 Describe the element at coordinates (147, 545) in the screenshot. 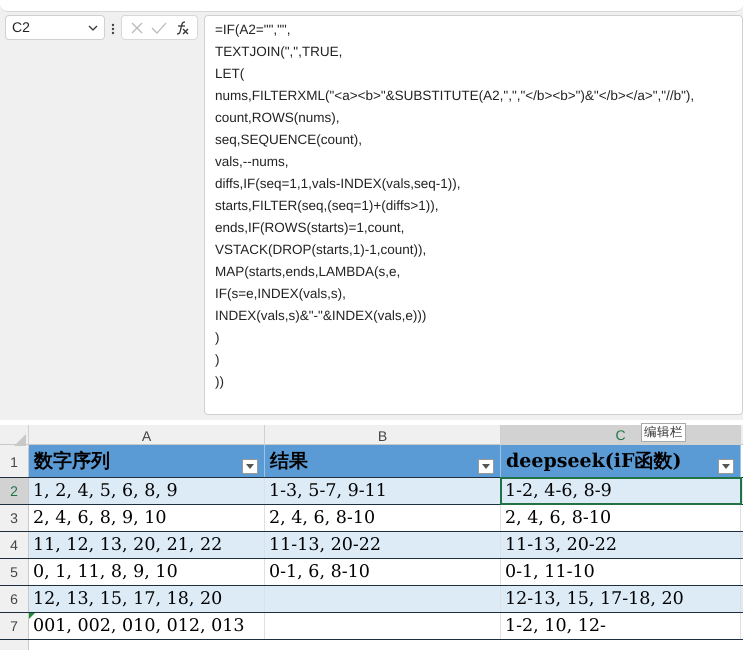

I see `table-cell: 11, 12, 13, 20, 21, 22` at that location.